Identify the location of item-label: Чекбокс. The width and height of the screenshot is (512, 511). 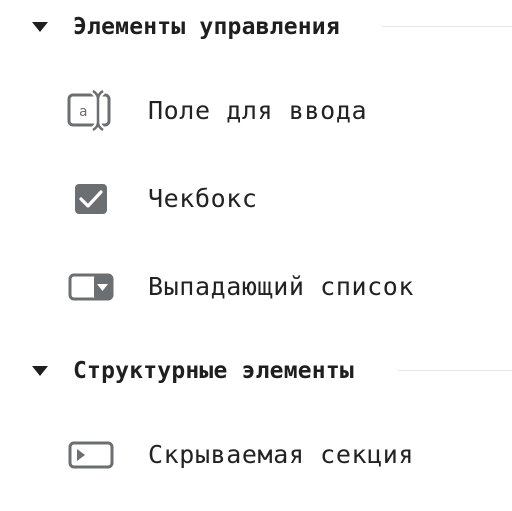
(203, 198).